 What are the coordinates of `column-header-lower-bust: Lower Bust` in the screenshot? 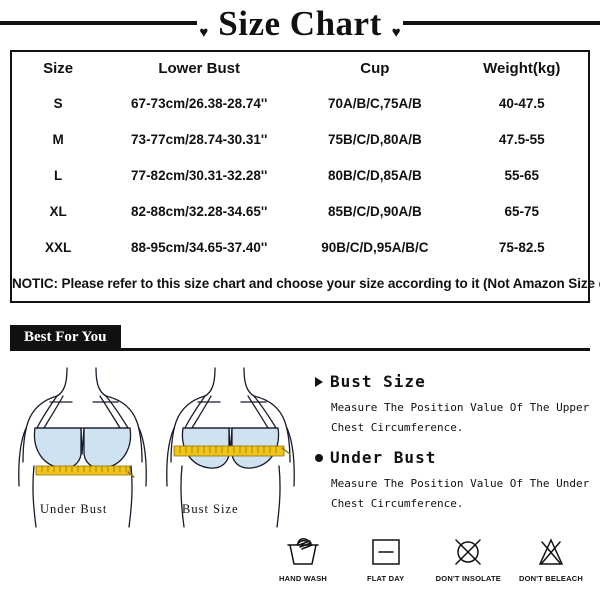 It's located at (199, 68).